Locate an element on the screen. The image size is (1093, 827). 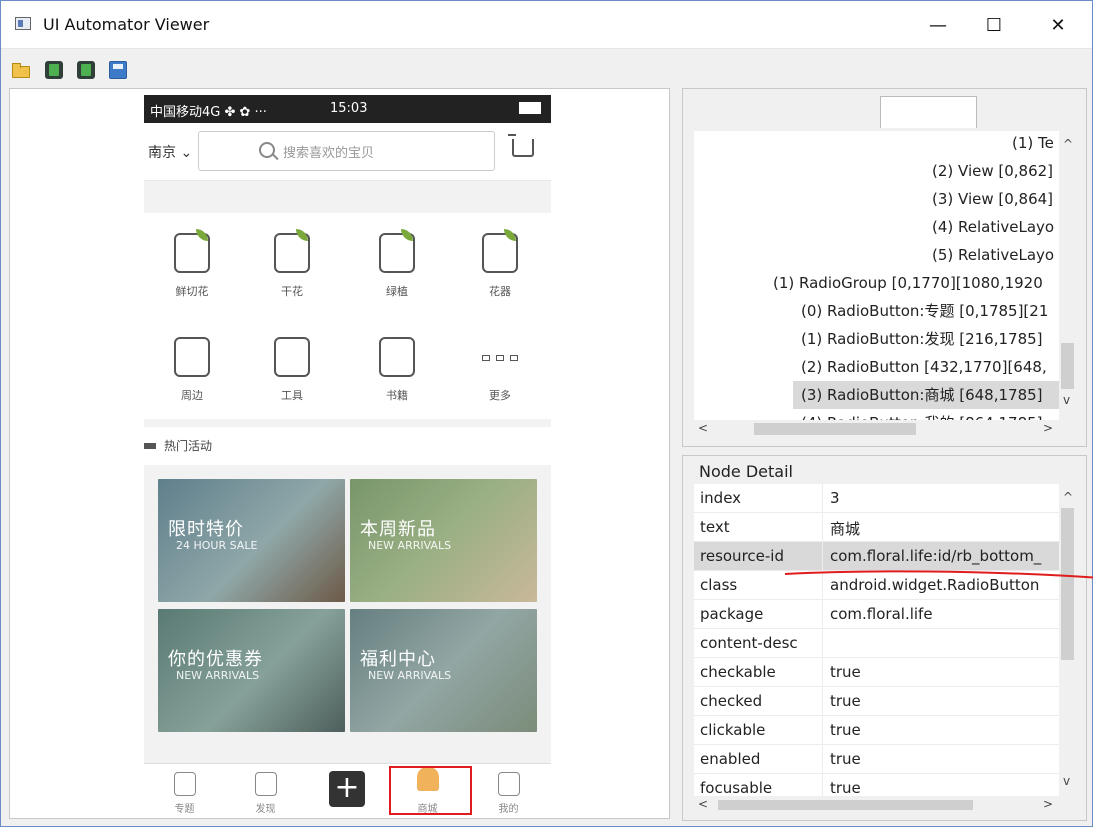
detail-row: focusable true is located at coordinates (876, 785).